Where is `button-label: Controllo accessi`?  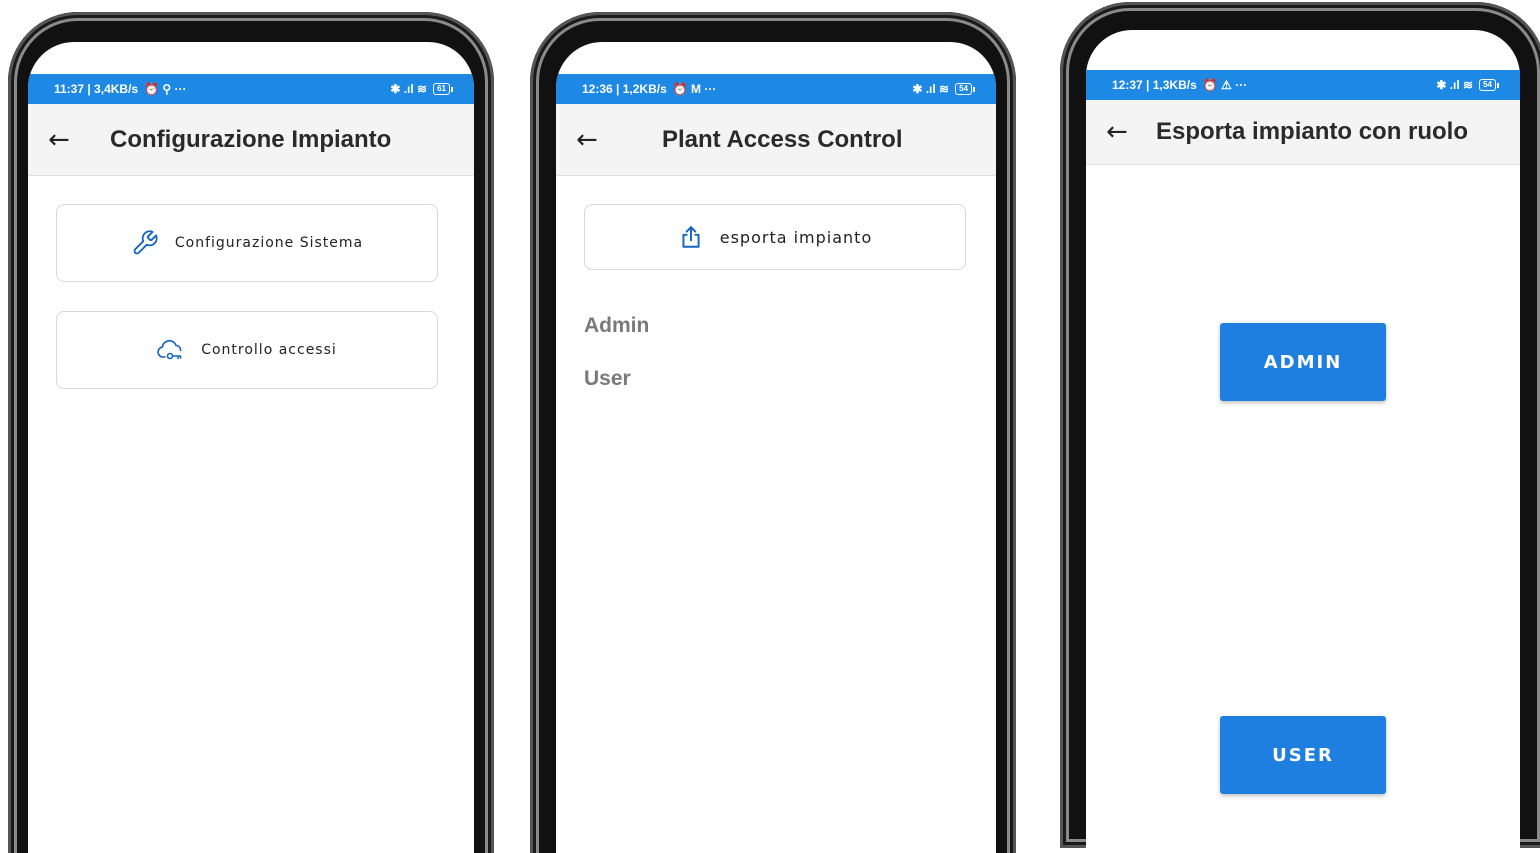 button-label: Controllo accessi is located at coordinates (269, 350).